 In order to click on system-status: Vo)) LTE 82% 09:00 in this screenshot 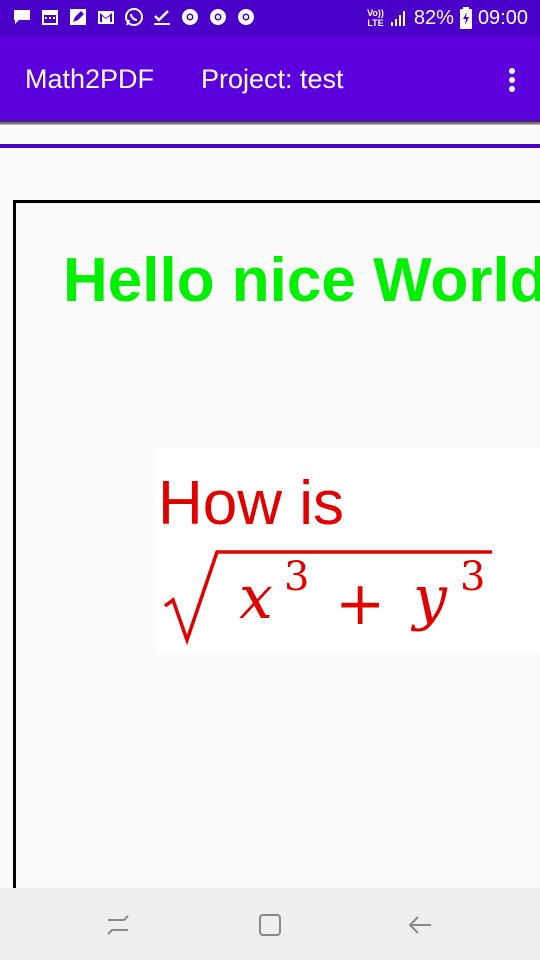, I will do `click(447, 18)`.